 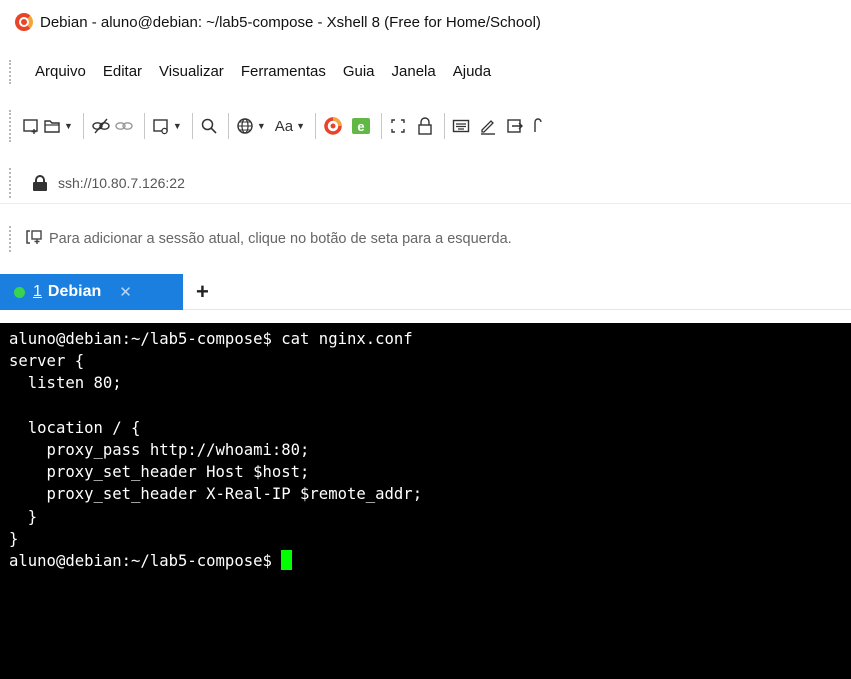 I want to click on terminal-line: listen 80;, so click(x=65, y=383).